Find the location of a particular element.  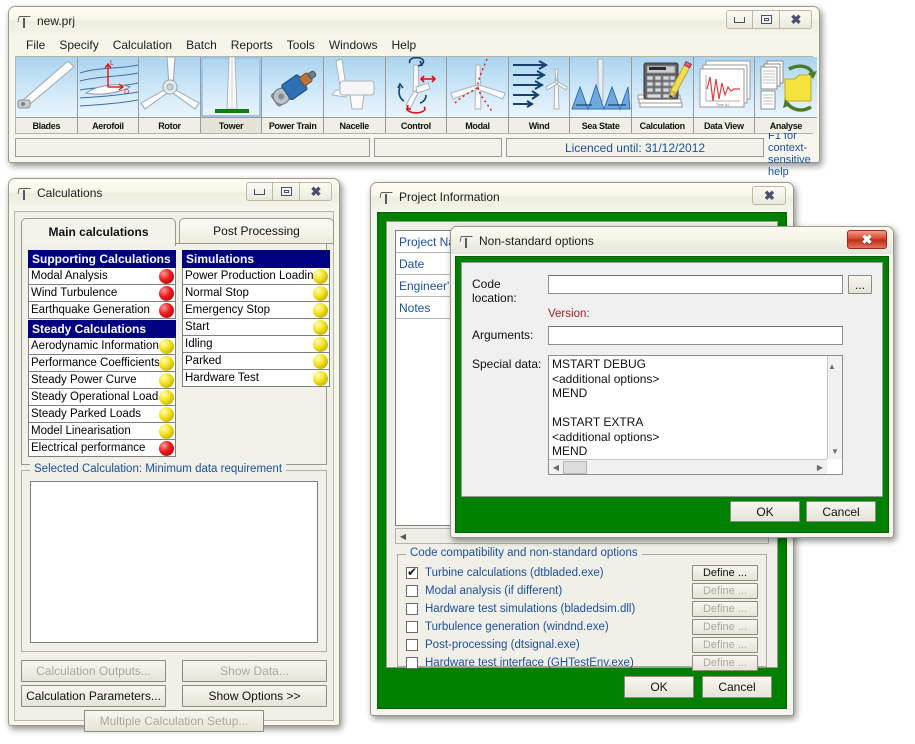

toolbar-button-data-view: Time [s] Data View is located at coordinates (724, 95).